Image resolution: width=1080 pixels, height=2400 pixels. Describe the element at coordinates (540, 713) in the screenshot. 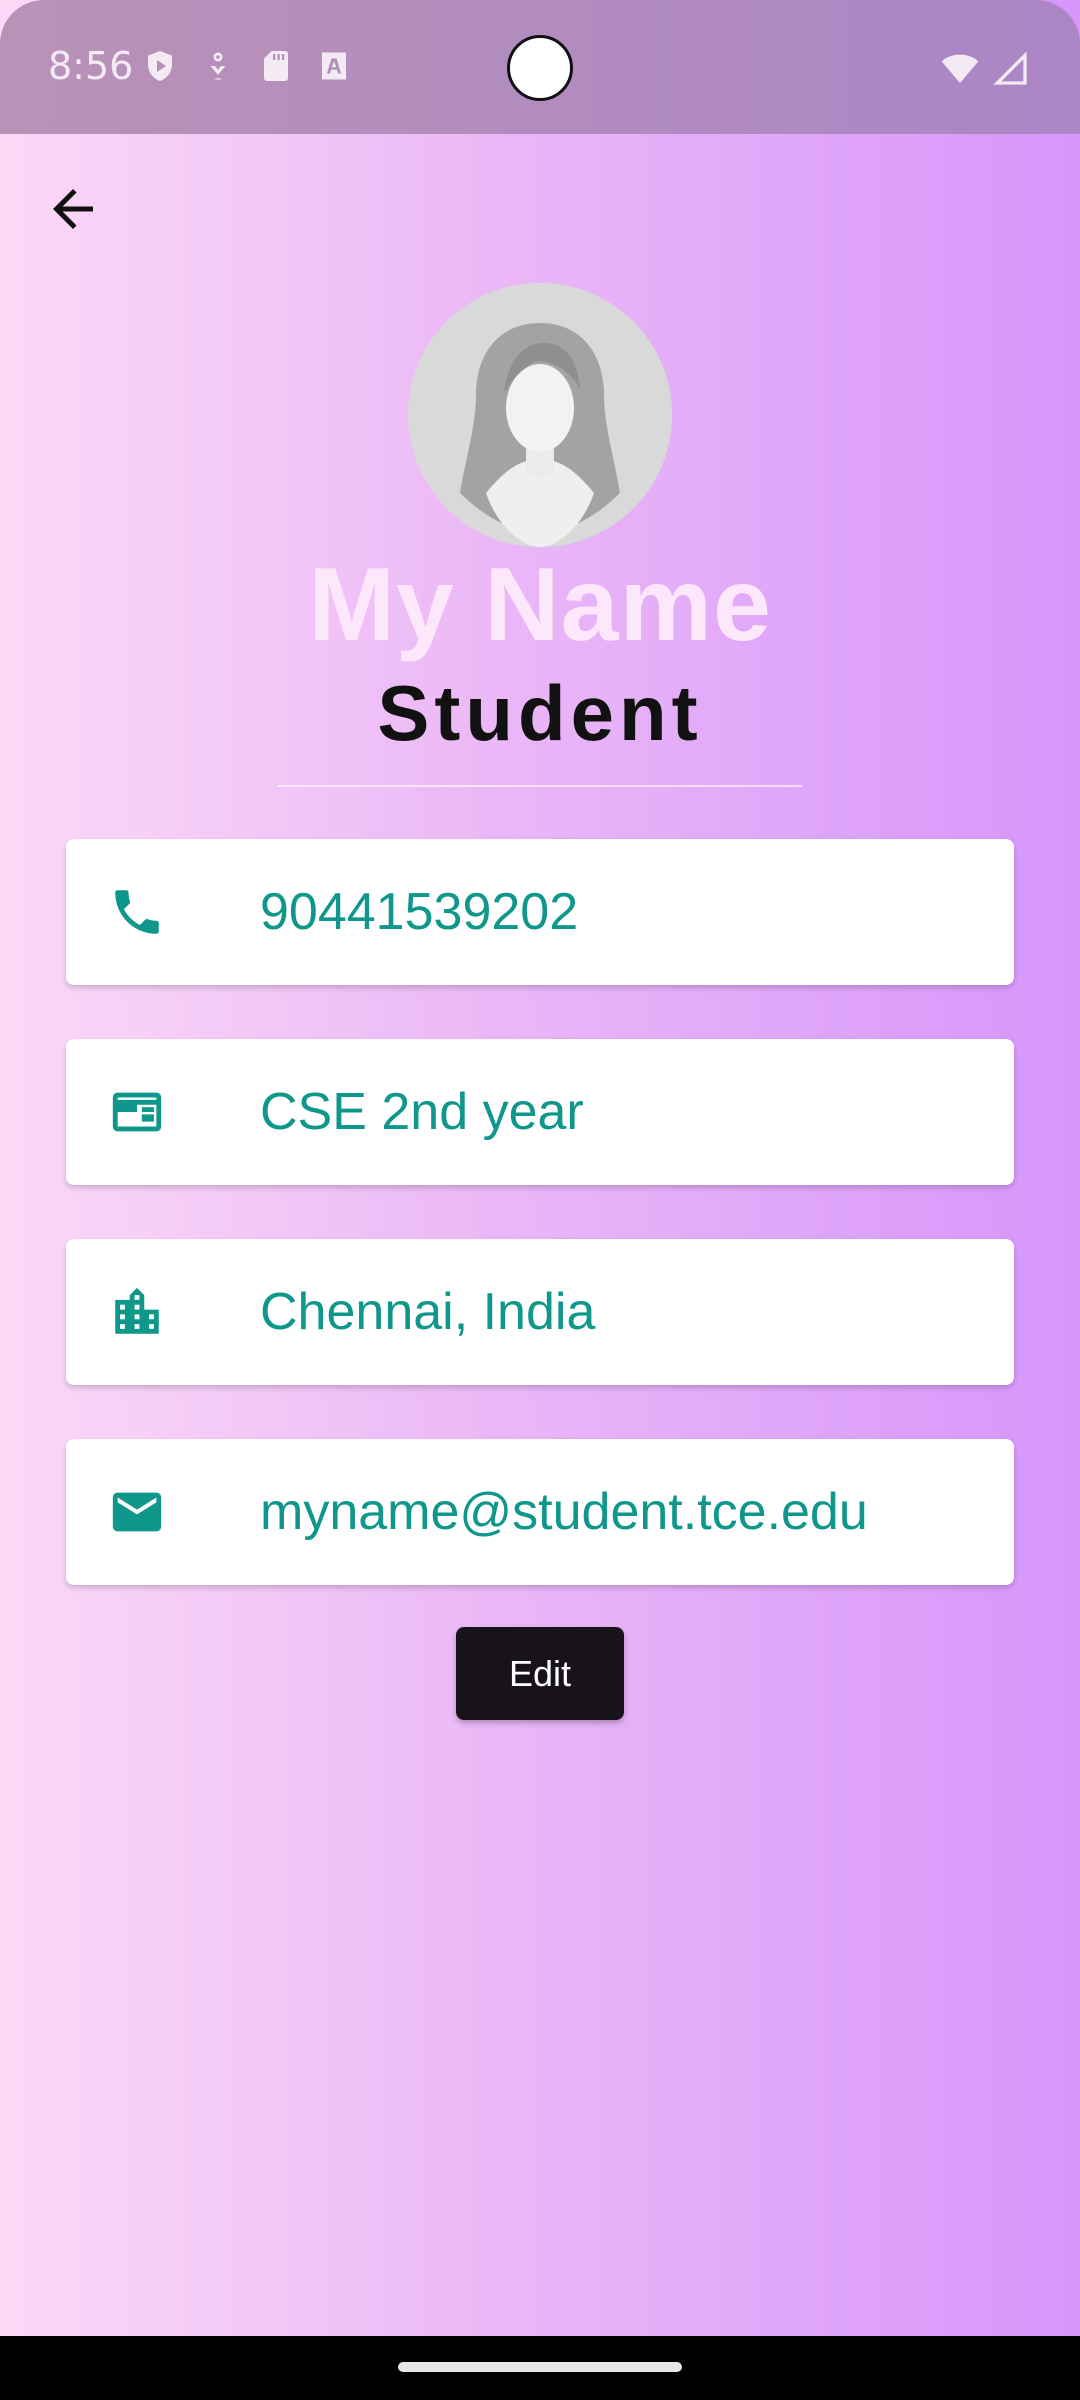

I see `profile-role: Student` at that location.